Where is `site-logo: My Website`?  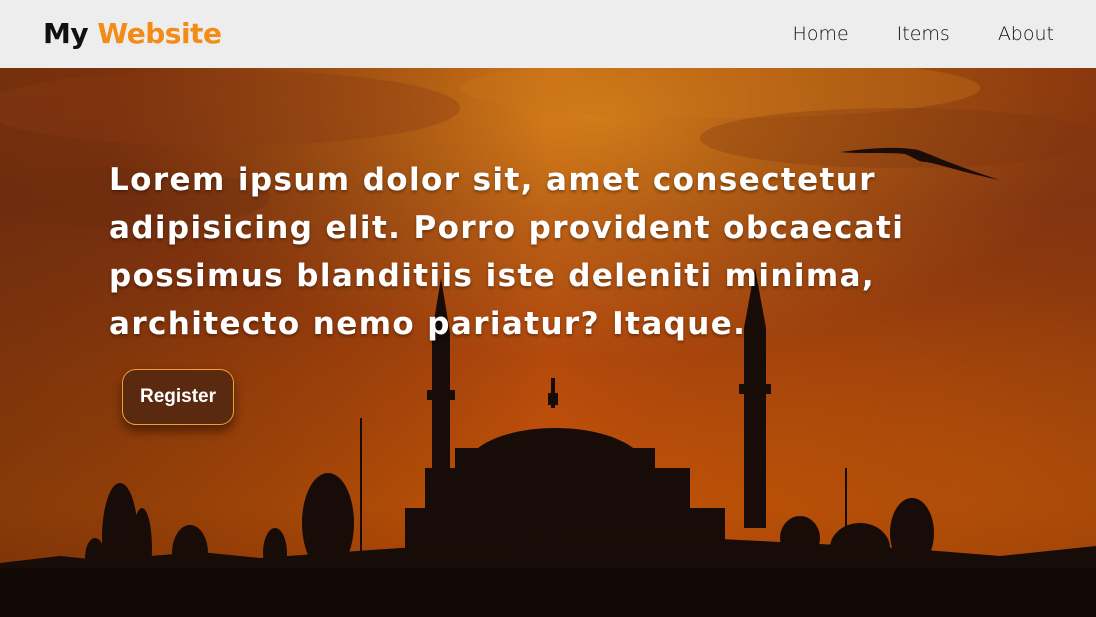 site-logo: My Website is located at coordinates (132, 34).